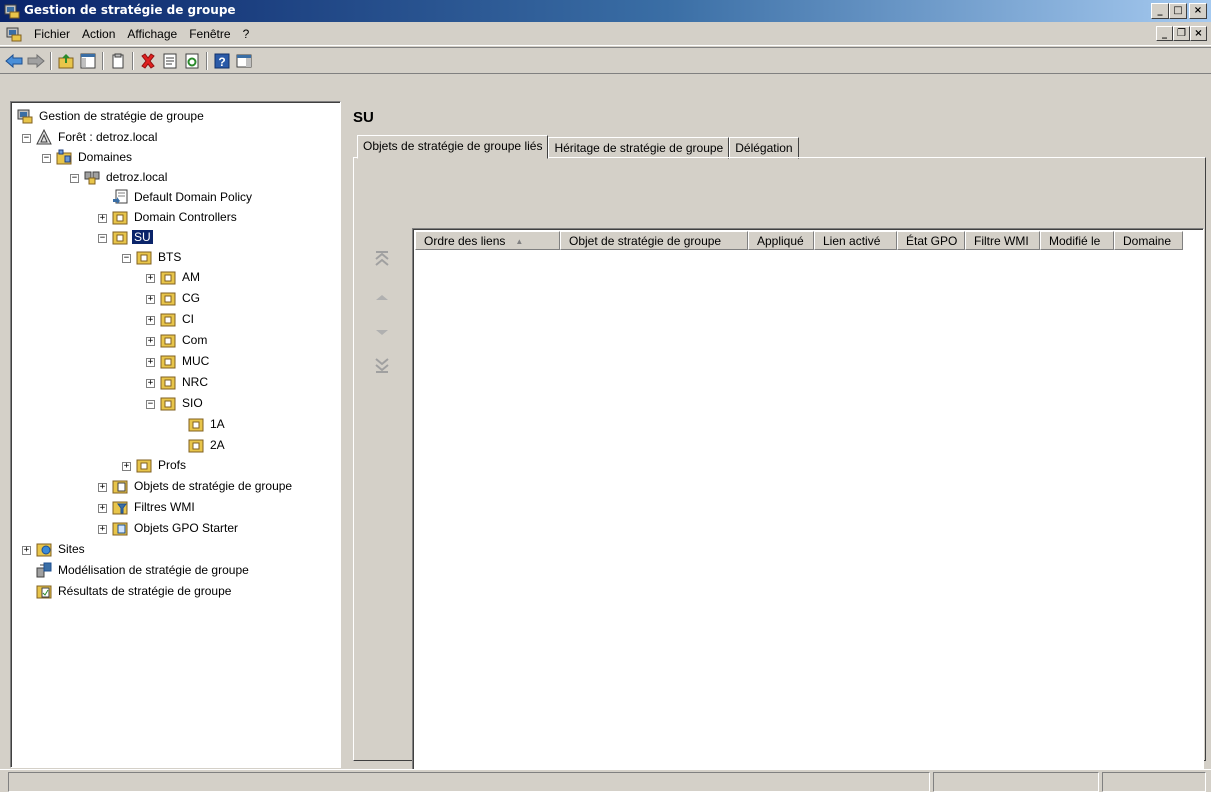 The height and width of the screenshot is (792, 1211). Describe the element at coordinates (175, 217) in the screenshot. I see `tree-node-domain-controllers: Domain Controllers` at that location.